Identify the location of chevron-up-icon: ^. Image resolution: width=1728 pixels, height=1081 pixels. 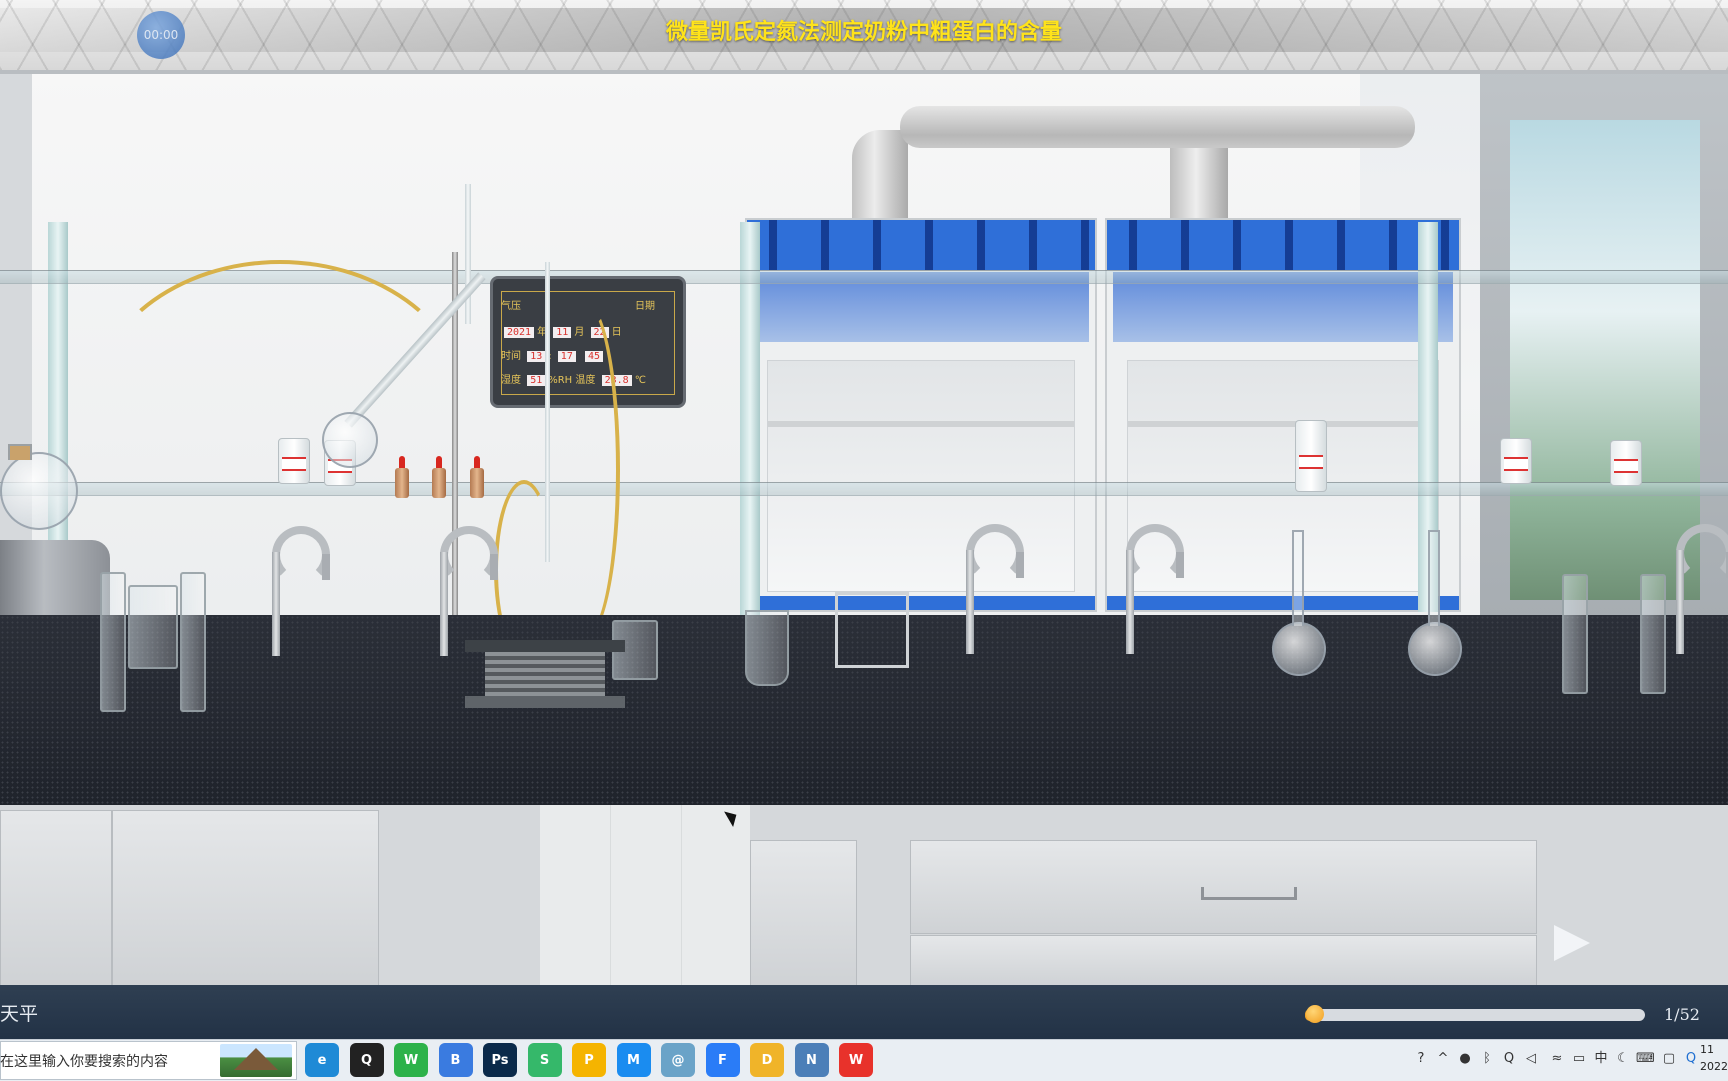
(1443, 1059).